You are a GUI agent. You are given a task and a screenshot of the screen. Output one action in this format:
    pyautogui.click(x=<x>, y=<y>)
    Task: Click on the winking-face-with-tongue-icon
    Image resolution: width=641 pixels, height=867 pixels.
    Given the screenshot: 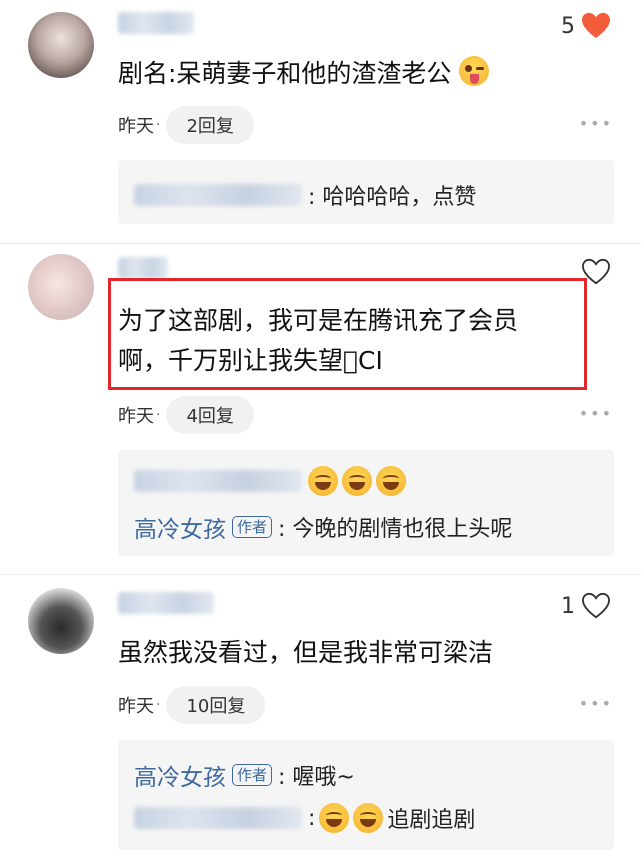 What is the action you would take?
    pyautogui.click(x=474, y=71)
    